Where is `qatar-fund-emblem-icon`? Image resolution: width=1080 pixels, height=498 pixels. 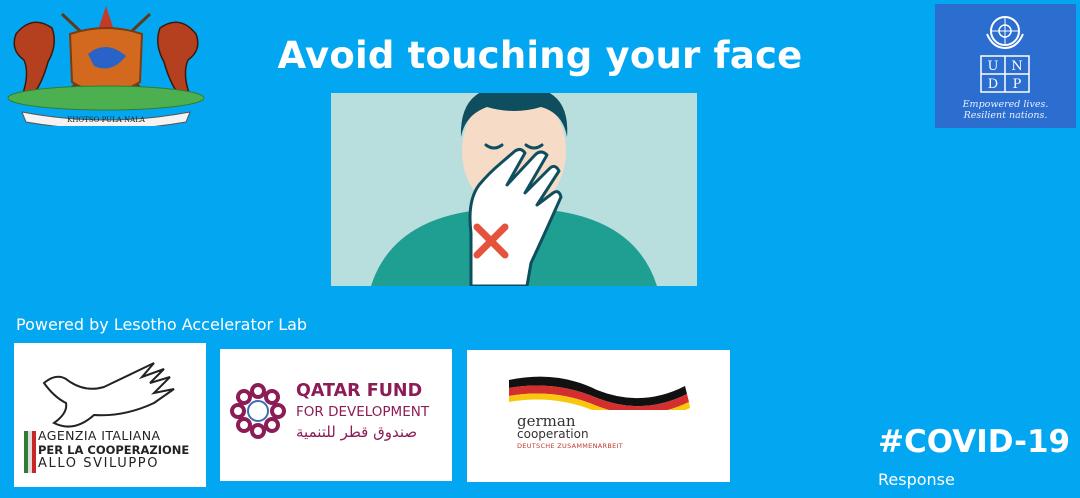
qatar-fund-emblem-icon is located at coordinates (258, 411).